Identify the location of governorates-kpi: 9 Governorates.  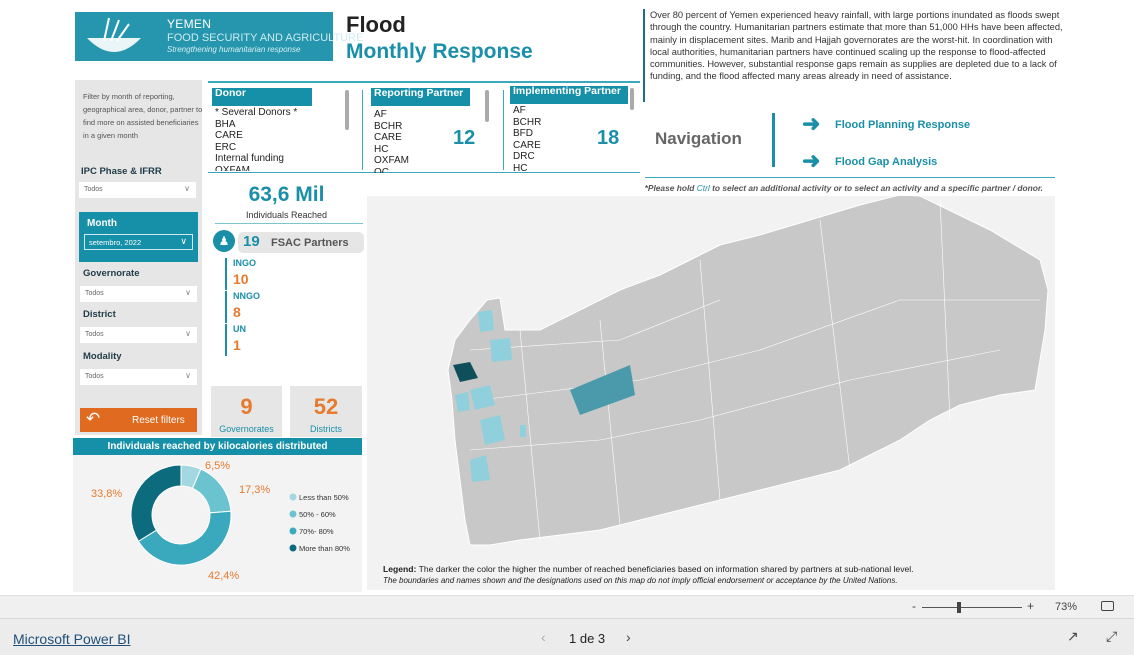
(246, 411).